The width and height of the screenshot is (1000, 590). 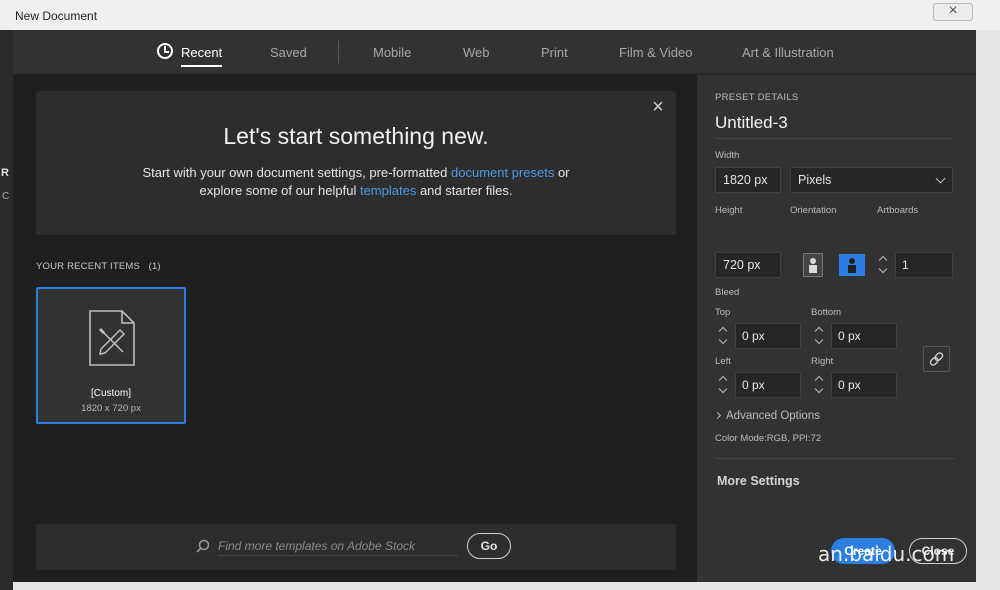 I want to click on width-input: 1820 px, so click(x=748, y=180).